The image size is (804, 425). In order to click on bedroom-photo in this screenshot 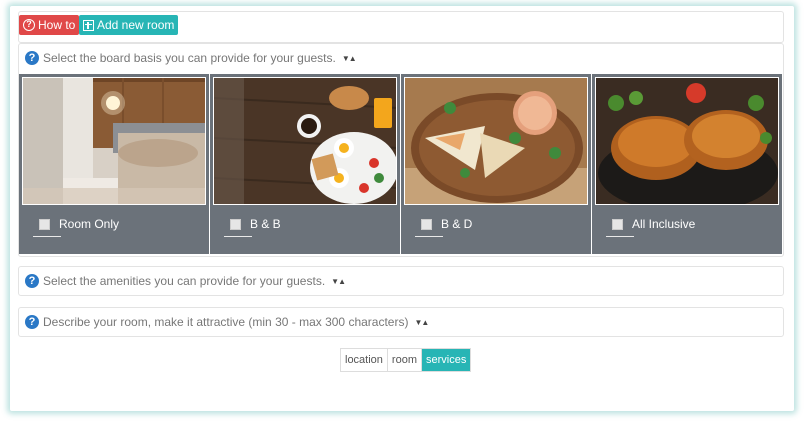, I will do `click(114, 141)`.